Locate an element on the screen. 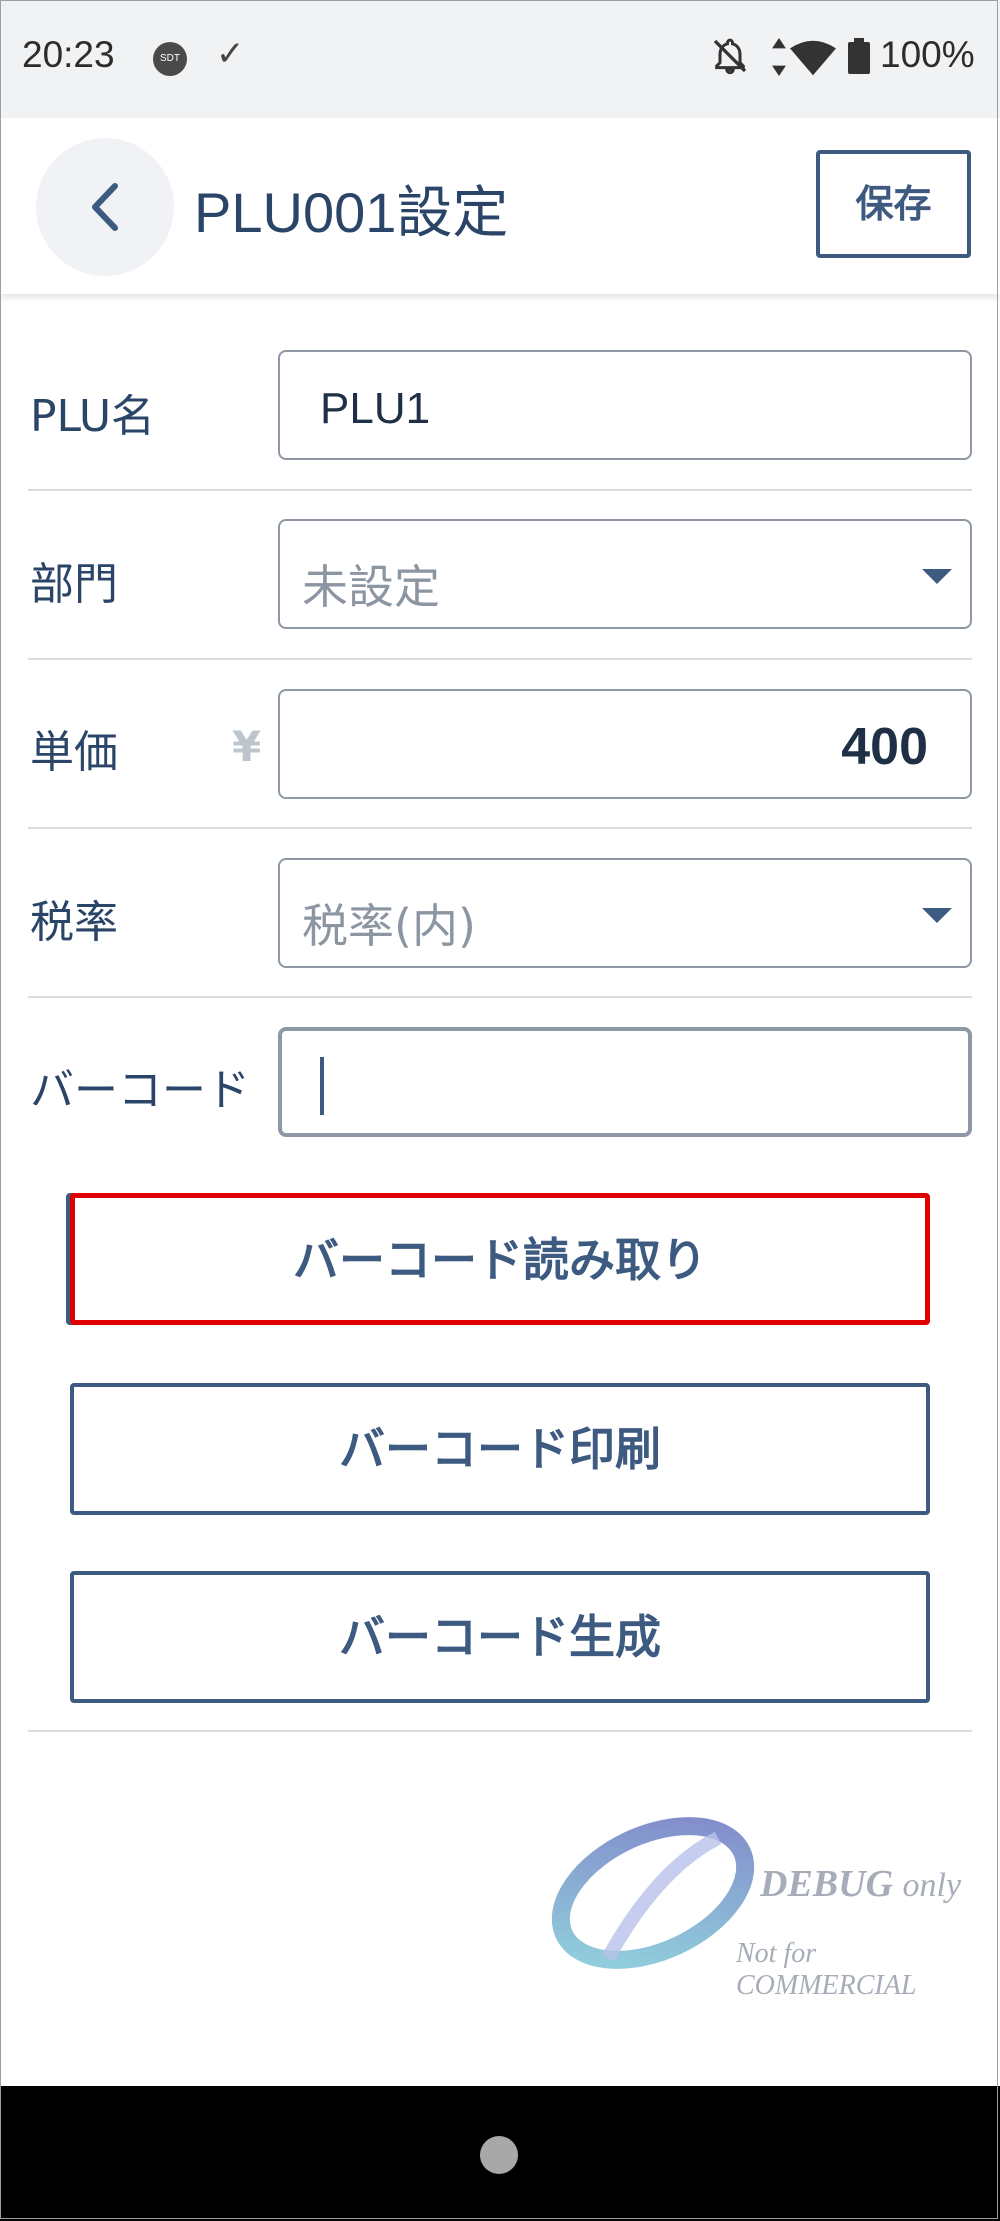 The image size is (1000, 2221). department-select: 未設定 is located at coordinates (625, 574).